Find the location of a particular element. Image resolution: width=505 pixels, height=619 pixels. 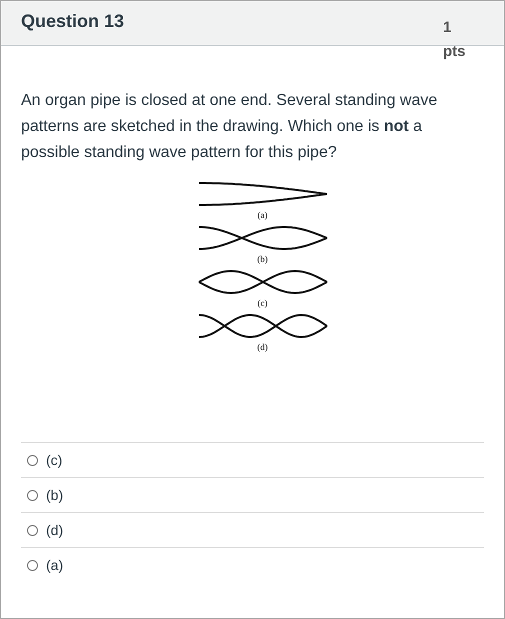

points-label: 1 pts is located at coordinates (454, 40).